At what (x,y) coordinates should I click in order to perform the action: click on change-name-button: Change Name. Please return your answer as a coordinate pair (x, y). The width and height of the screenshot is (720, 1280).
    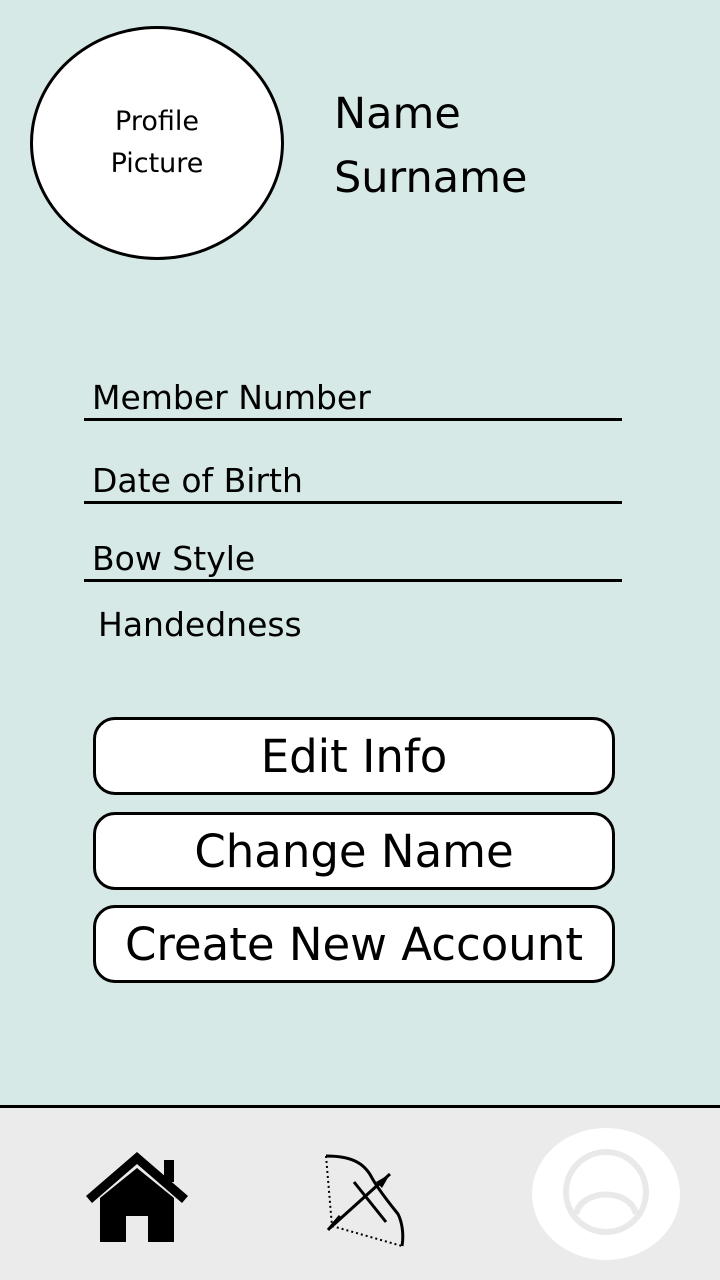
    Looking at the image, I should click on (354, 851).